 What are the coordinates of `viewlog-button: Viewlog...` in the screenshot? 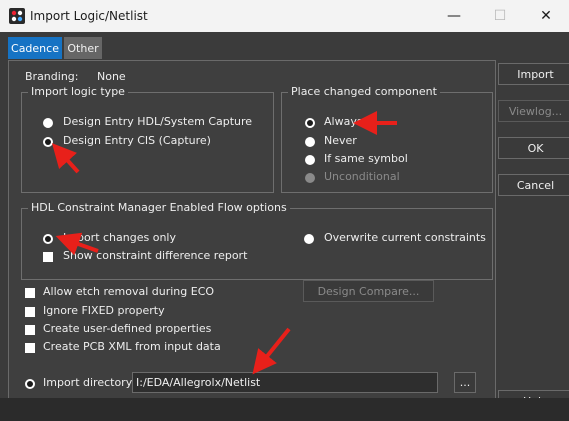 It's located at (533, 111).